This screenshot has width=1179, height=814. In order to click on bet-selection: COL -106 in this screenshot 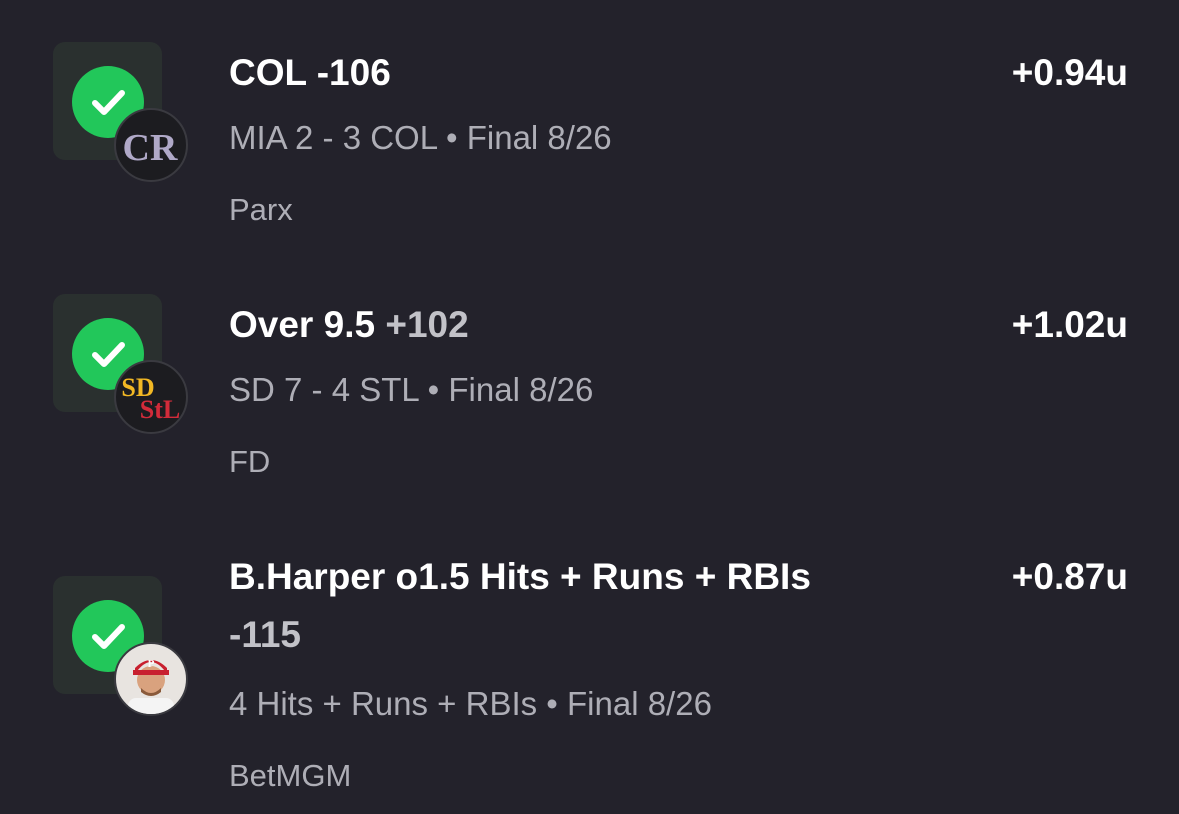, I will do `click(310, 72)`.